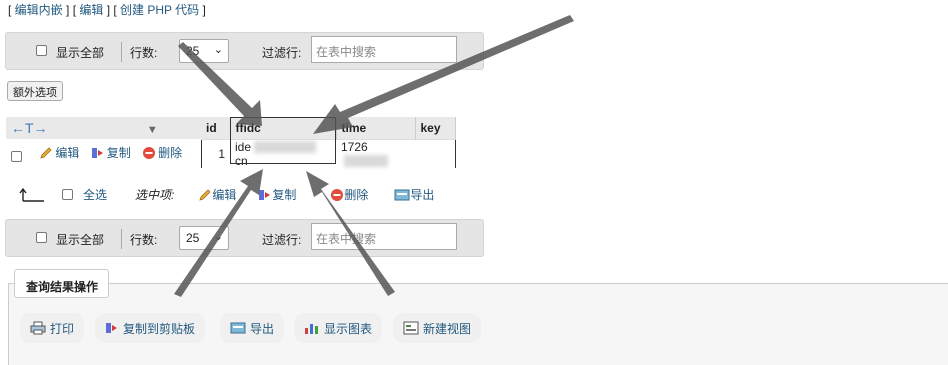  What do you see at coordinates (244, 238) in the screenshot?
I see `nav-bar-bottom: 显示全部 行数: 25 ⌄ 过滤行: 在表中搜索` at bounding box center [244, 238].